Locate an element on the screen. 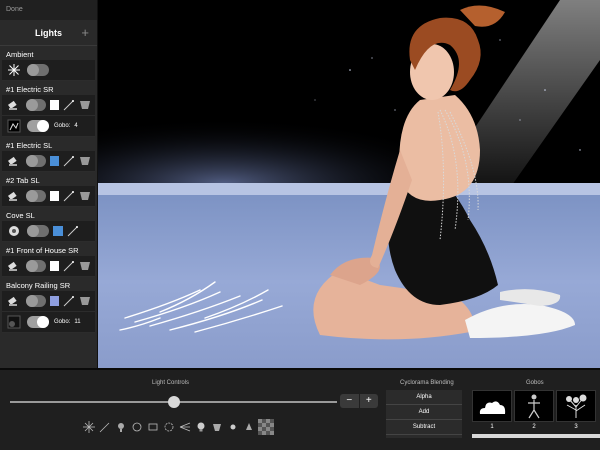 The width and height of the screenshot is (600, 450). cove-sl-controls is located at coordinates (48, 231).